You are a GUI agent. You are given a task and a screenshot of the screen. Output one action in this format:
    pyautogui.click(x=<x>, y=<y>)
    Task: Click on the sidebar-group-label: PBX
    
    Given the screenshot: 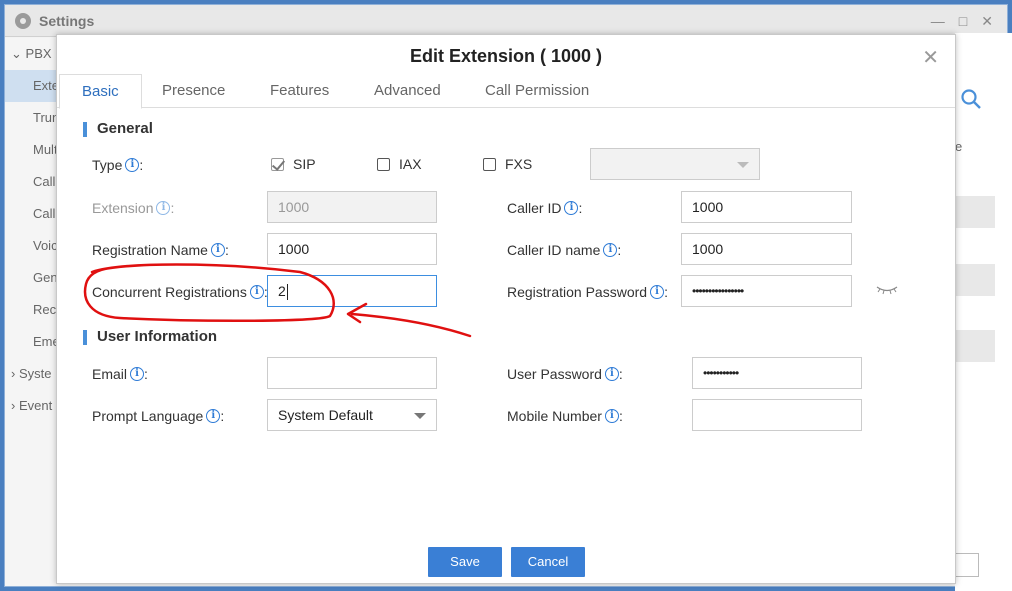 What is the action you would take?
    pyautogui.click(x=38, y=53)
    